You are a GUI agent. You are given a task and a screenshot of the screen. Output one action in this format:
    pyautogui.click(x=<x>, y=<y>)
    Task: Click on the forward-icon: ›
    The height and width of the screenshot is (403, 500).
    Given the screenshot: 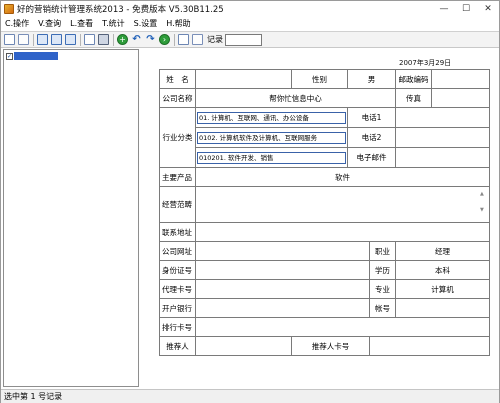 What is the action you would take?
    pyautogui.click(x=164, y=39)
    